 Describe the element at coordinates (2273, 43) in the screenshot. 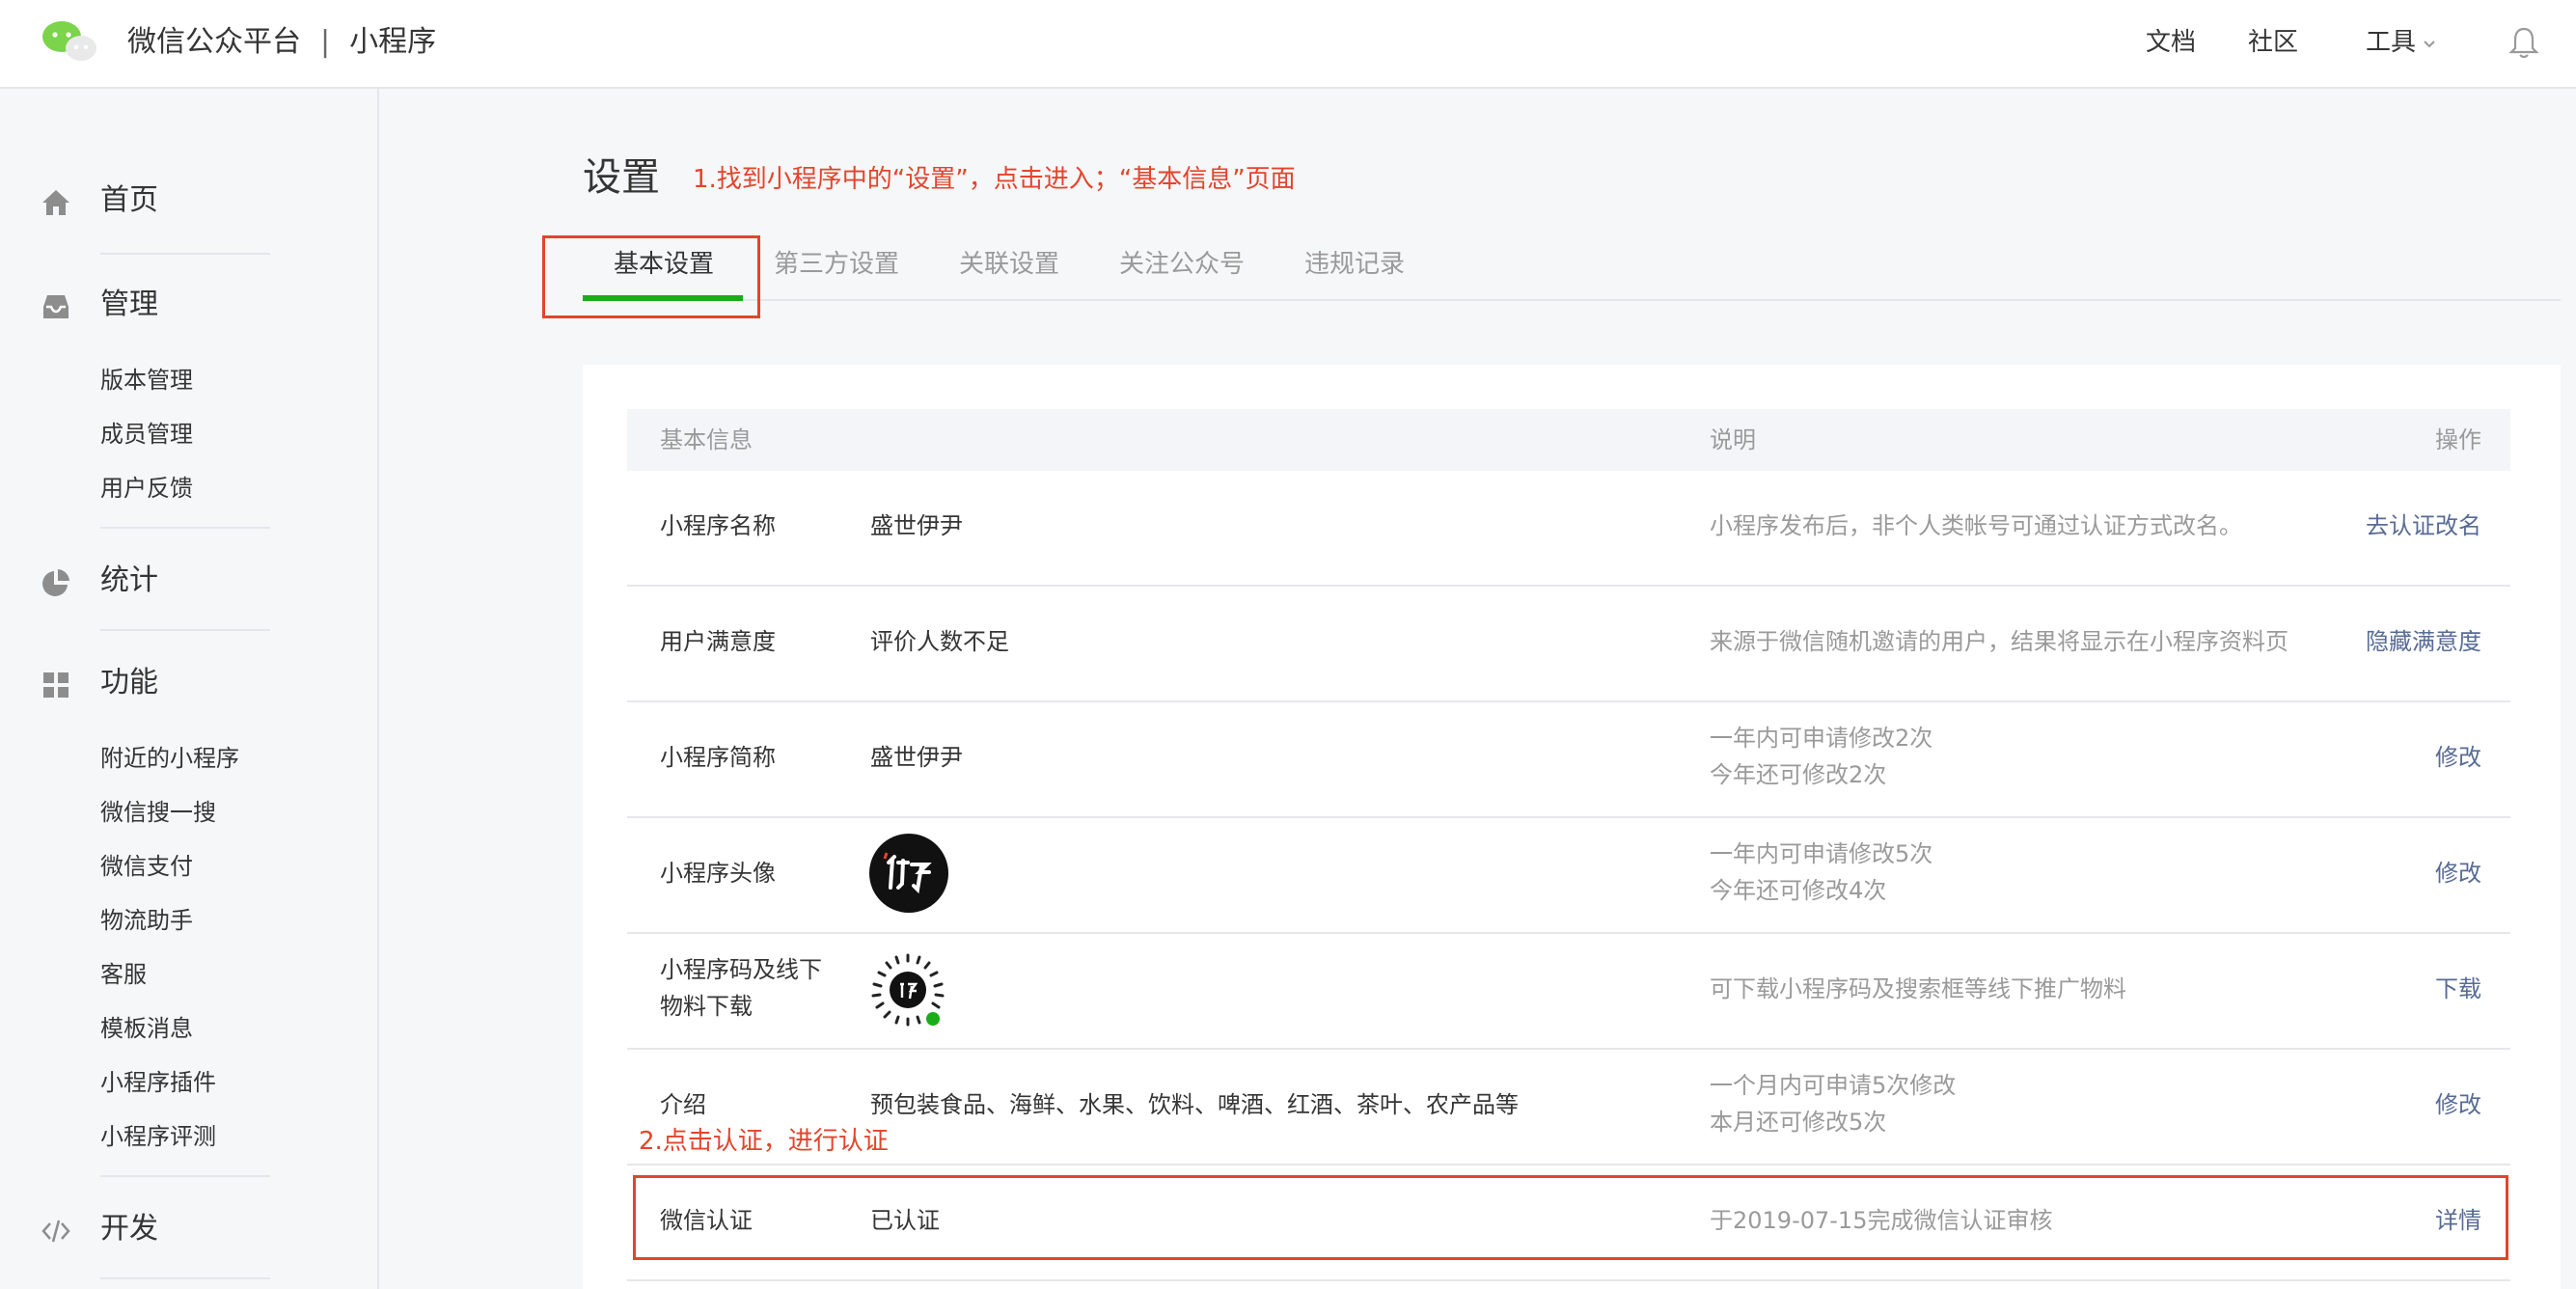

I see `community-link: 社区` at that location.